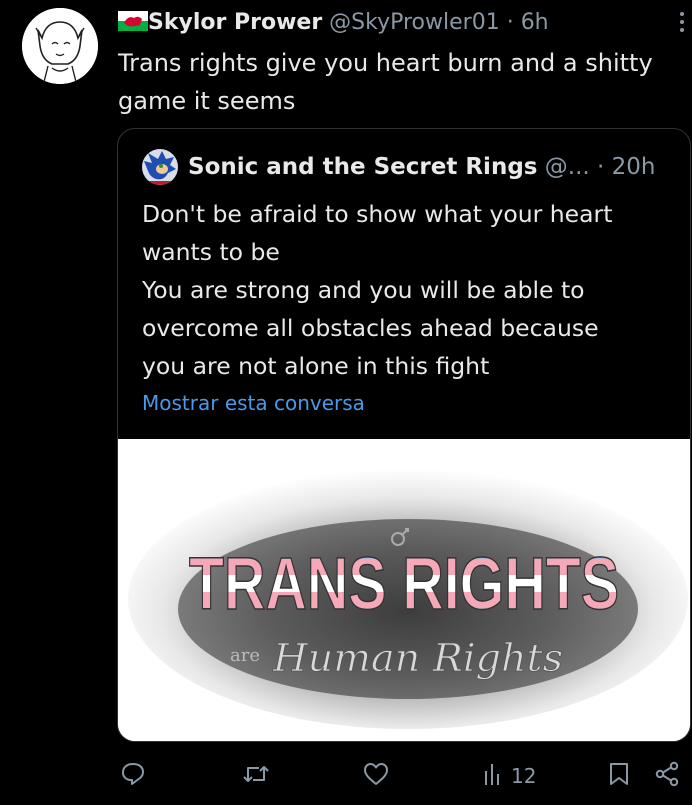 The height and width of the screenshot is (805, 692). I want to click on reply-icon, so click(133, 776).